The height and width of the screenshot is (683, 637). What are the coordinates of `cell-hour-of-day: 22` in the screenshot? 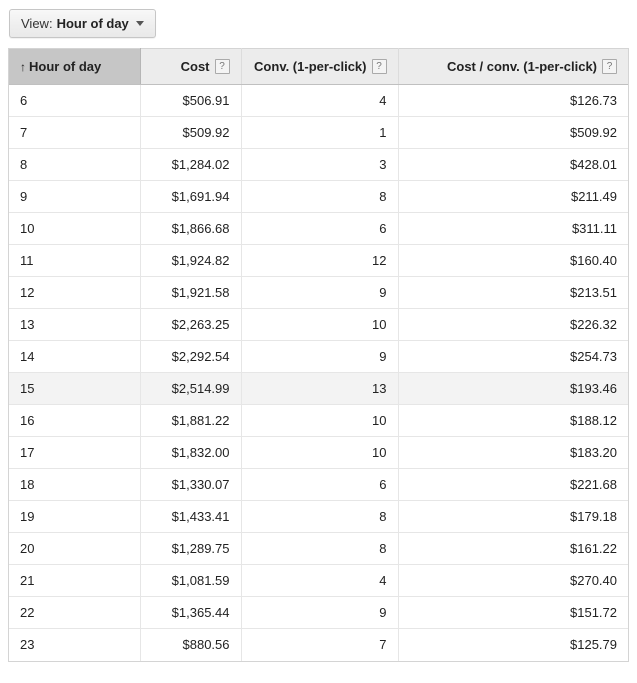 It's located at (75, 612).